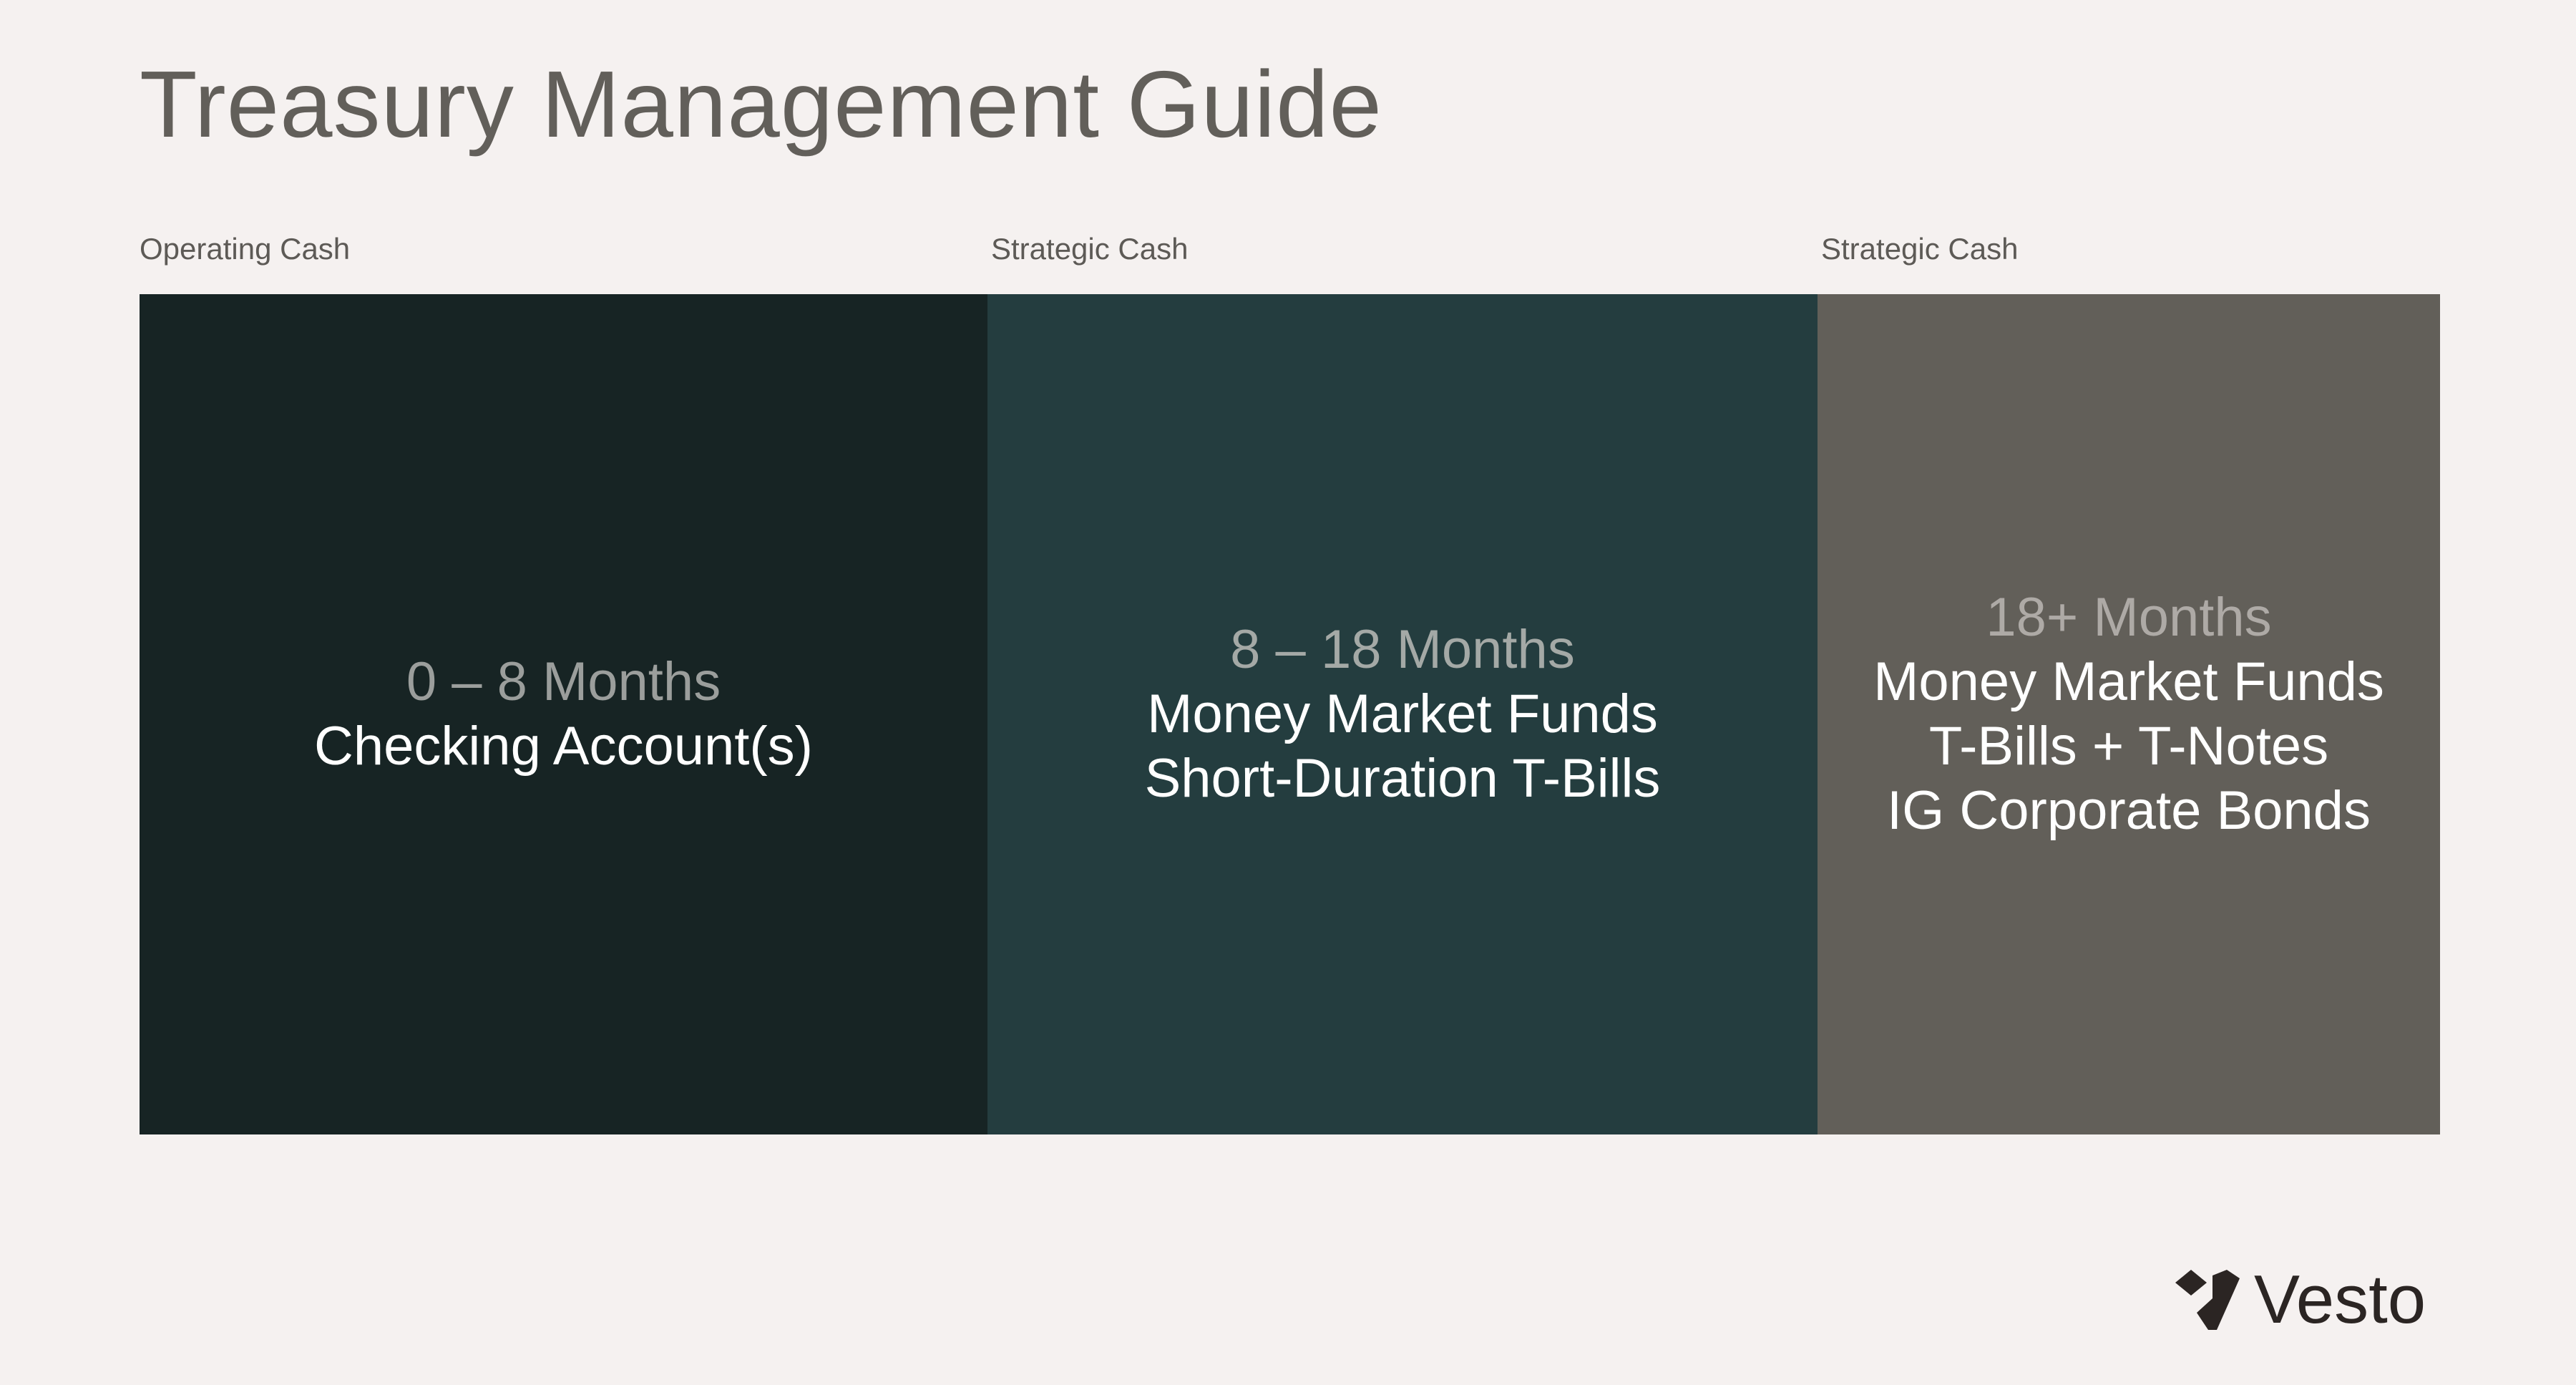  Describe the element at coordinates (2207, 1300) in the screenshot. I see `vesto-logo-icon` at that location.